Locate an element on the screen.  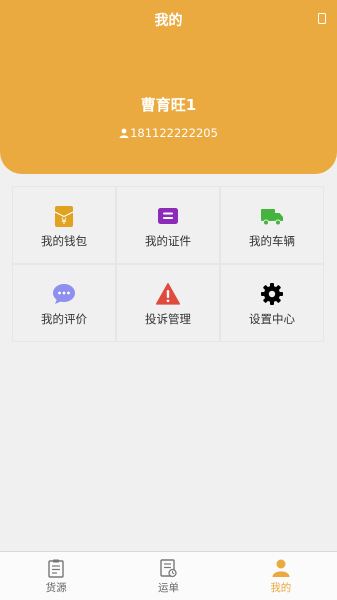
menu-item-complaints: 投诉管理 is located at coordinates (168, 303).